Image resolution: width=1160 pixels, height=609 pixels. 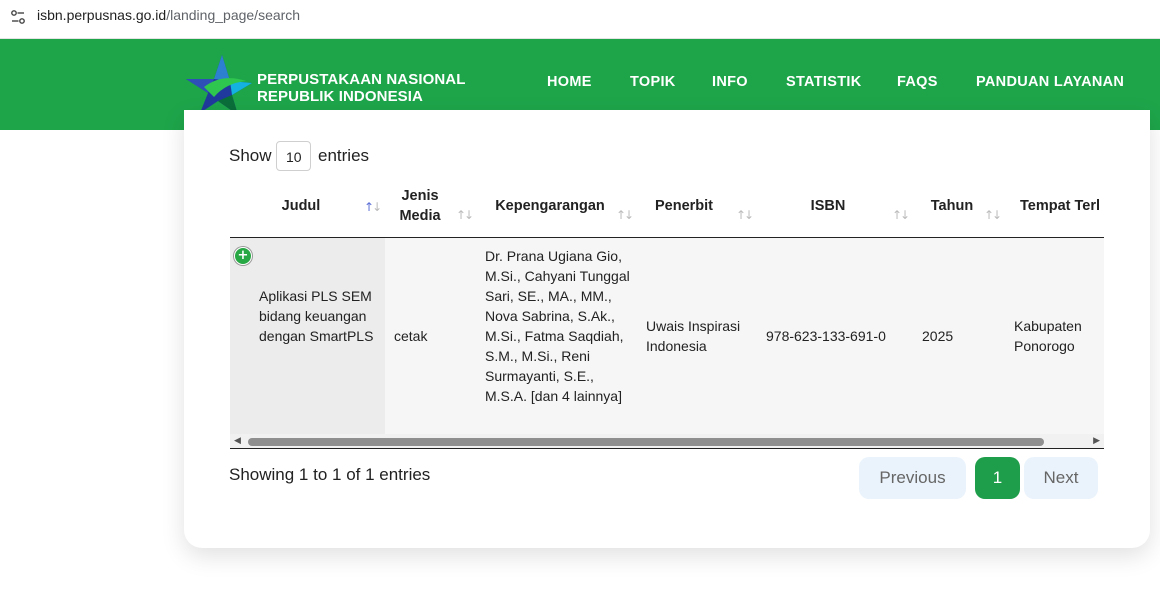 I want to click on scrollbar-thumb, so click(x=646, y=442).